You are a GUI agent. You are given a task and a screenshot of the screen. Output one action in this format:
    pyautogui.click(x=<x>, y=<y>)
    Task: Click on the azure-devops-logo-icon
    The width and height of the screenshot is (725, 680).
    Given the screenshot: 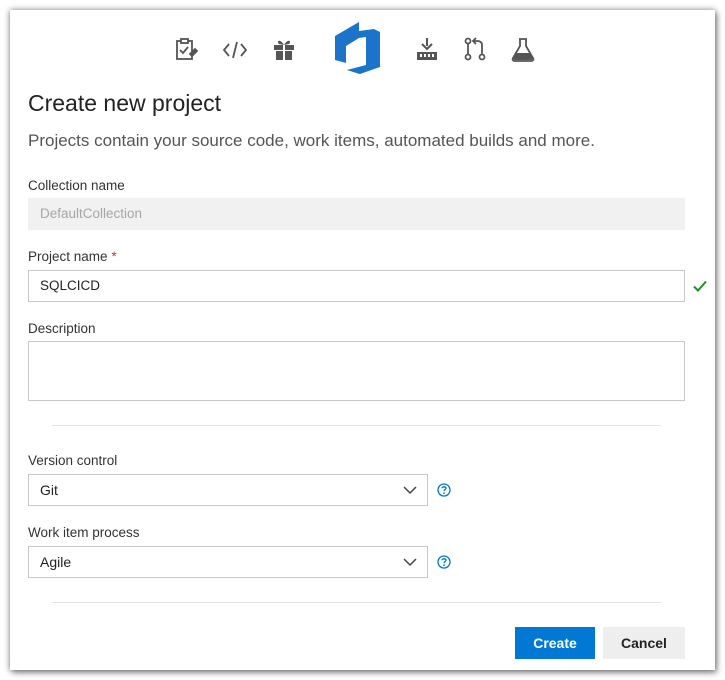 What is the action you would take?
    pyautogui.click(x=356, y=47)
    